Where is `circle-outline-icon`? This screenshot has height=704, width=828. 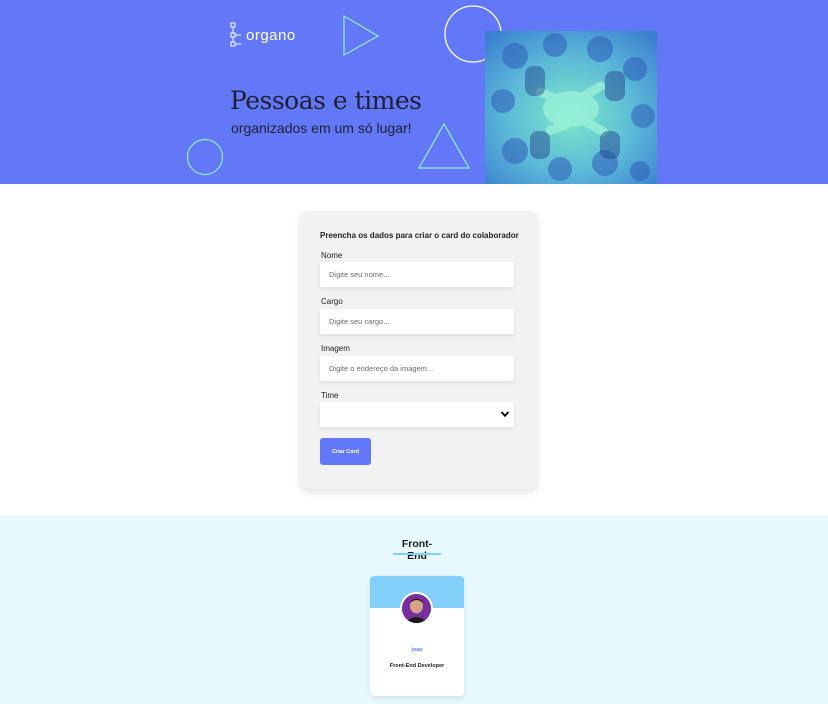
circle-outline-icon is located at coordinates (205, 157).